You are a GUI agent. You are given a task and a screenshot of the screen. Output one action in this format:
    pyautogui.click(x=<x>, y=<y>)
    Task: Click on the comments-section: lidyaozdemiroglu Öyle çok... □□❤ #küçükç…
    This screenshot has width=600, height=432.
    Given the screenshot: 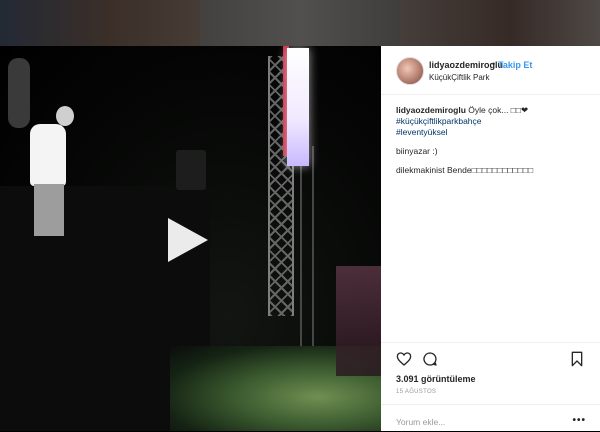 What is the action you would take?
    pyautogui.click(x=493, y=144)
    